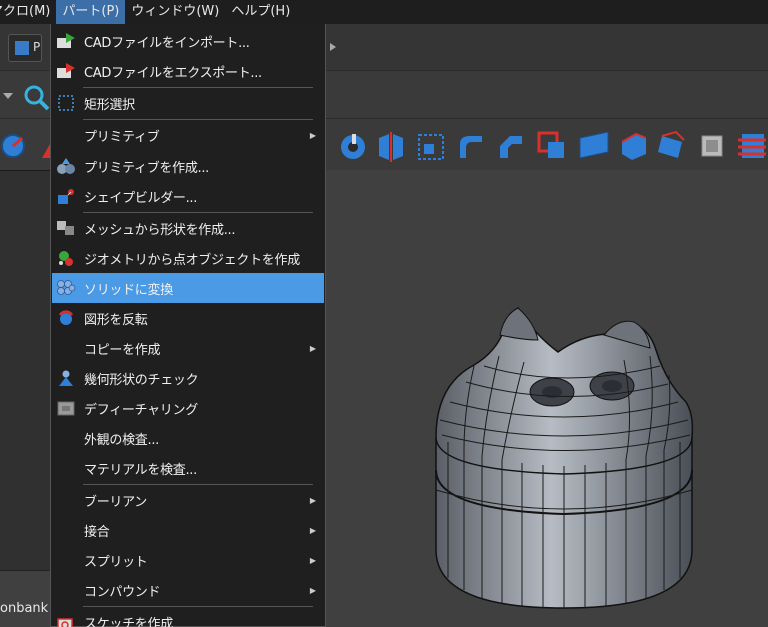 The image size is (768, 627). Describe the element at coordinates (431, 147) in the screenshot. I see `offset-icon` at that location.